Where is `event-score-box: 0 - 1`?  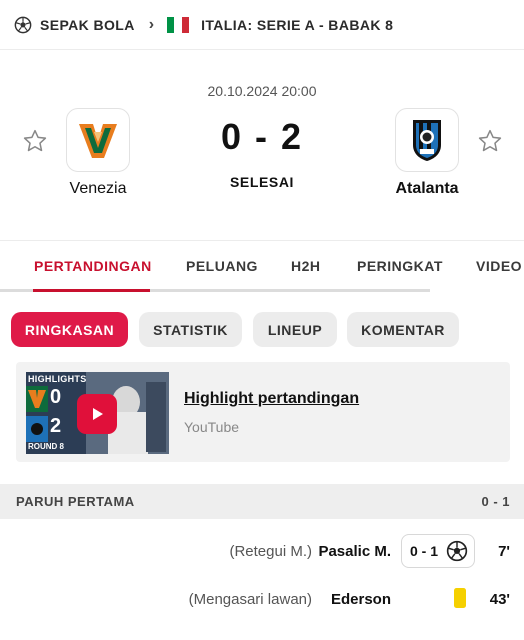 event-score-box: 0 - 1 is located at coordinates (438, 551).